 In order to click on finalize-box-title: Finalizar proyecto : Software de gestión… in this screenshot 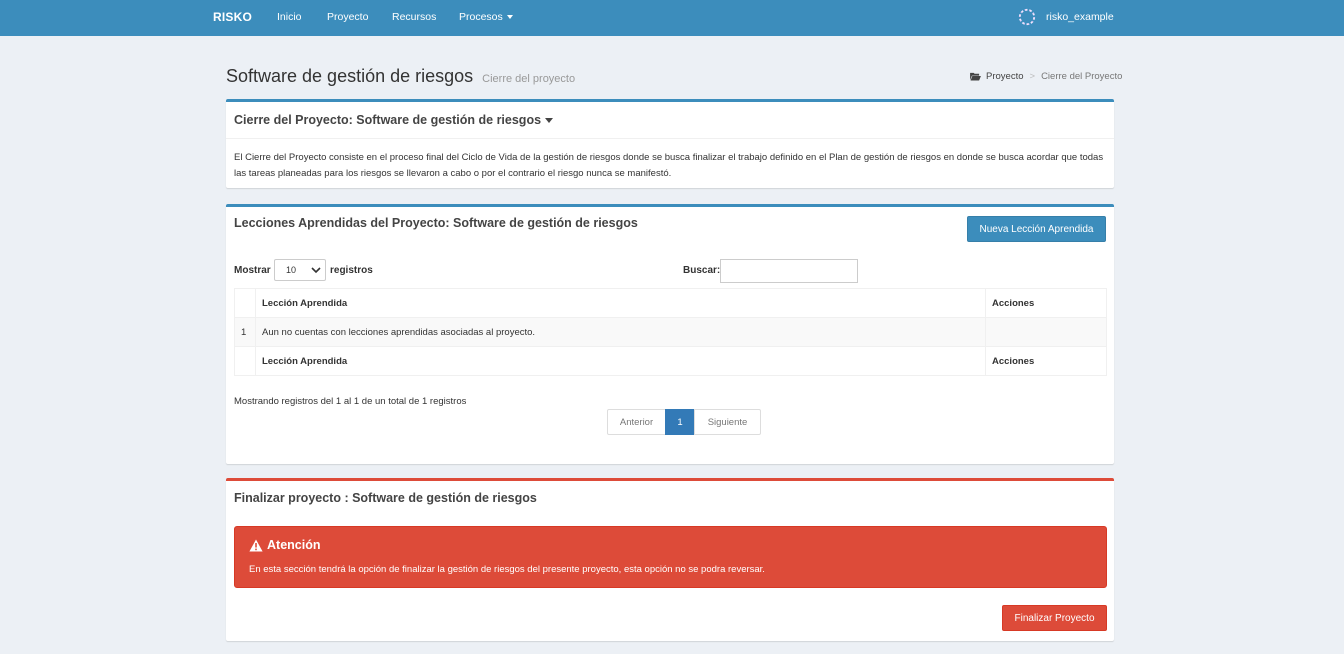, I will do `click(385, 498)`.